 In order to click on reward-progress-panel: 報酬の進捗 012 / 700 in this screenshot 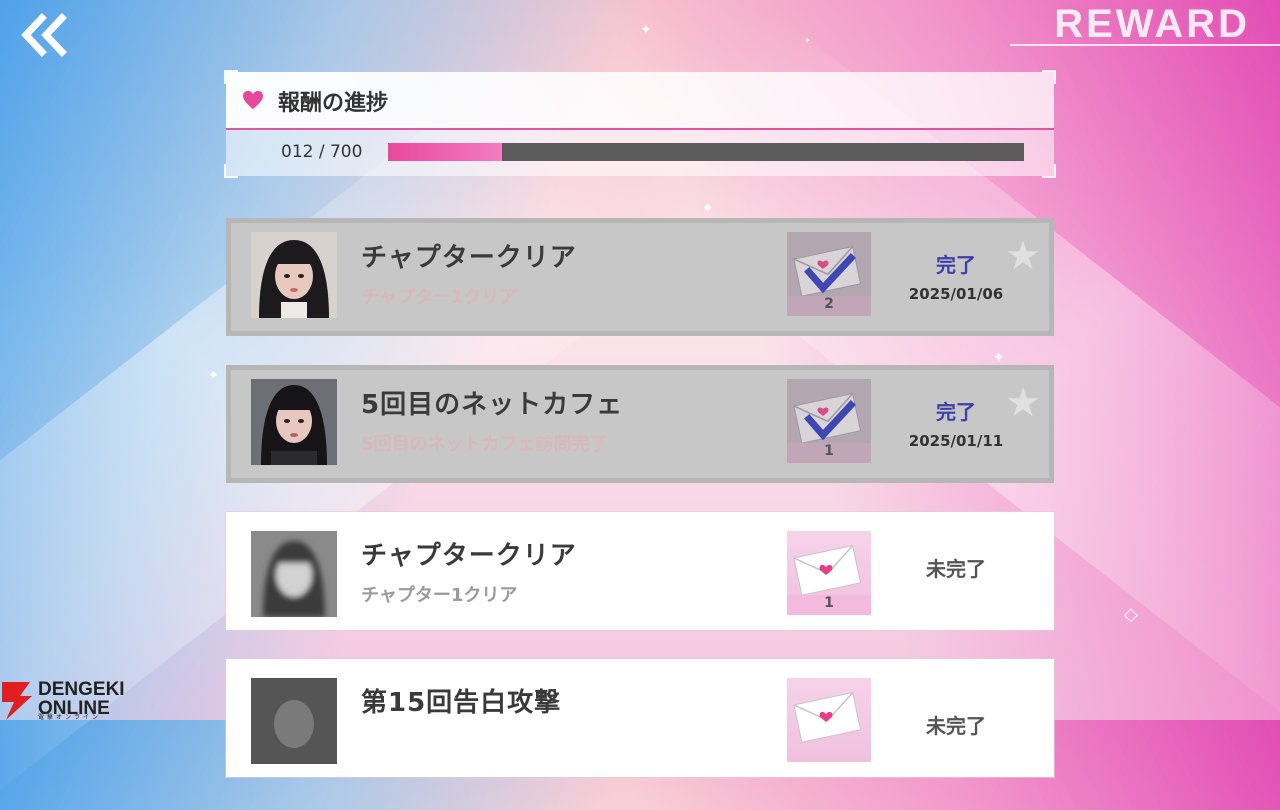, I will do `click(640, 124)`.